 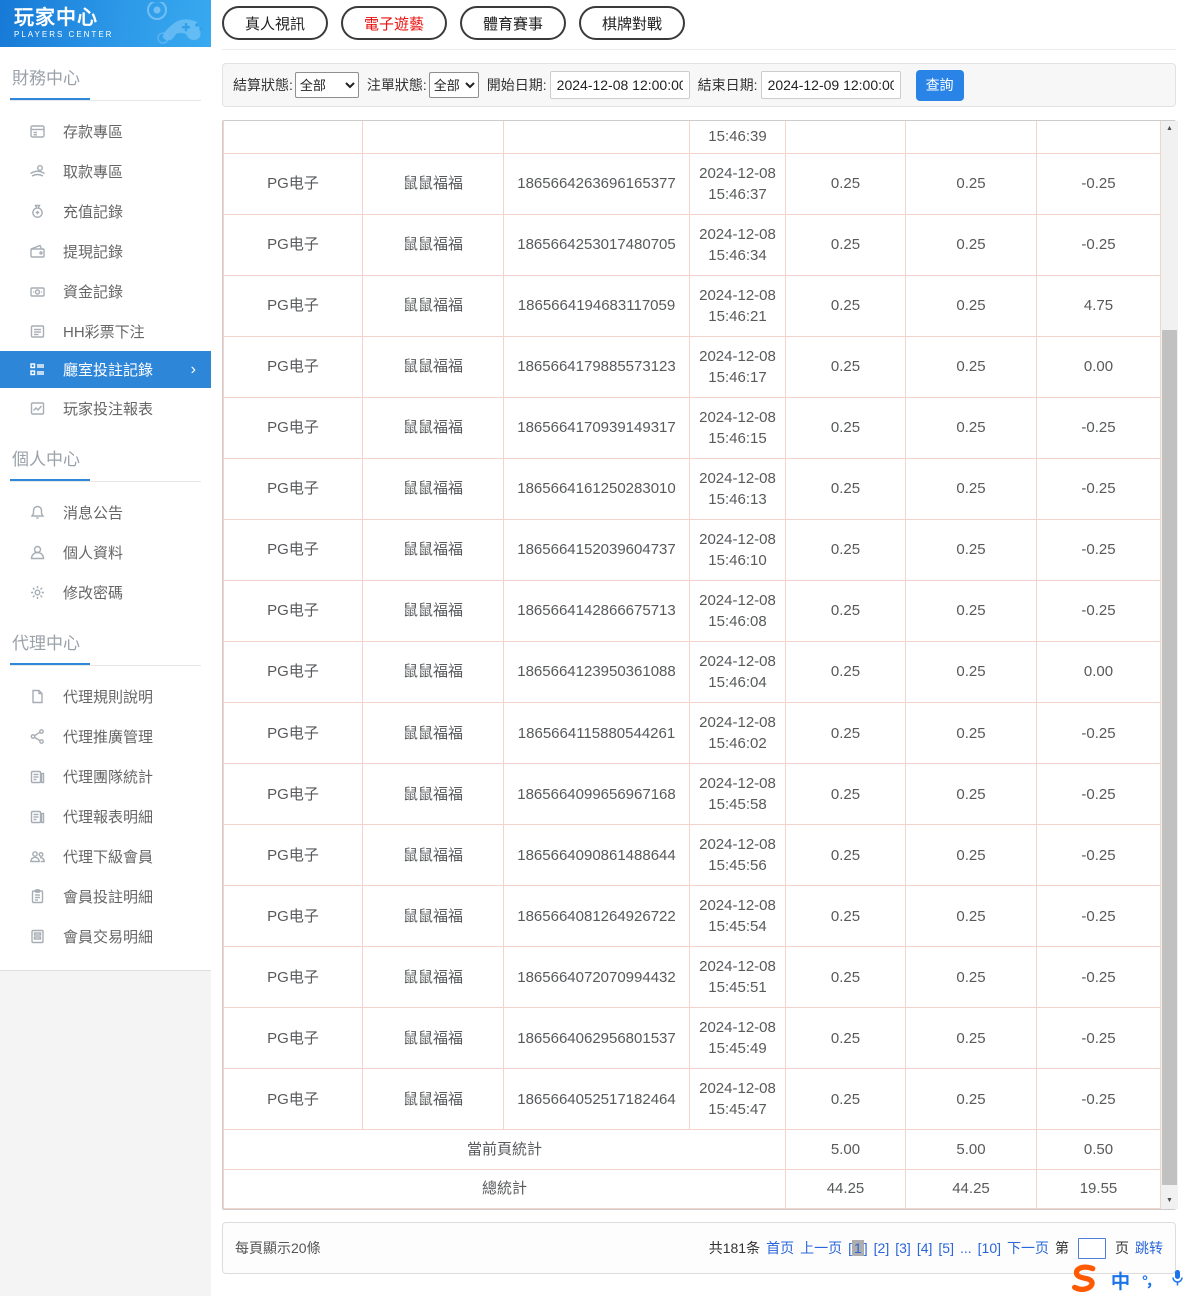 I want to click on sidebar-item: 代理推廣管理, so click(x=105, y=736).